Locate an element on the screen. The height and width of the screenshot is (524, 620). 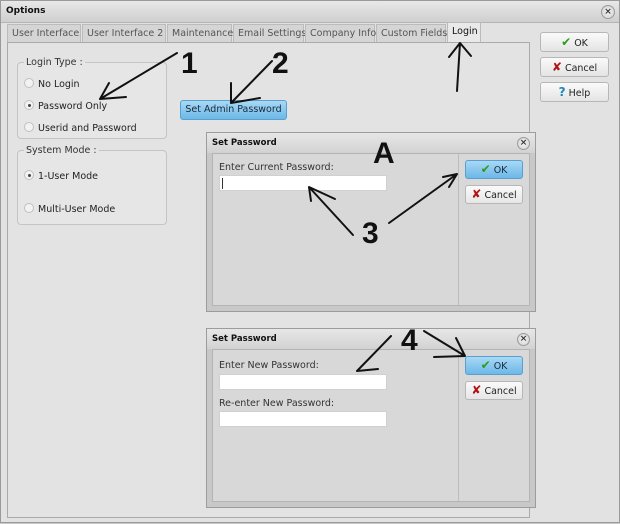
annotation-4: 4 is located at coordinates (409, 340).